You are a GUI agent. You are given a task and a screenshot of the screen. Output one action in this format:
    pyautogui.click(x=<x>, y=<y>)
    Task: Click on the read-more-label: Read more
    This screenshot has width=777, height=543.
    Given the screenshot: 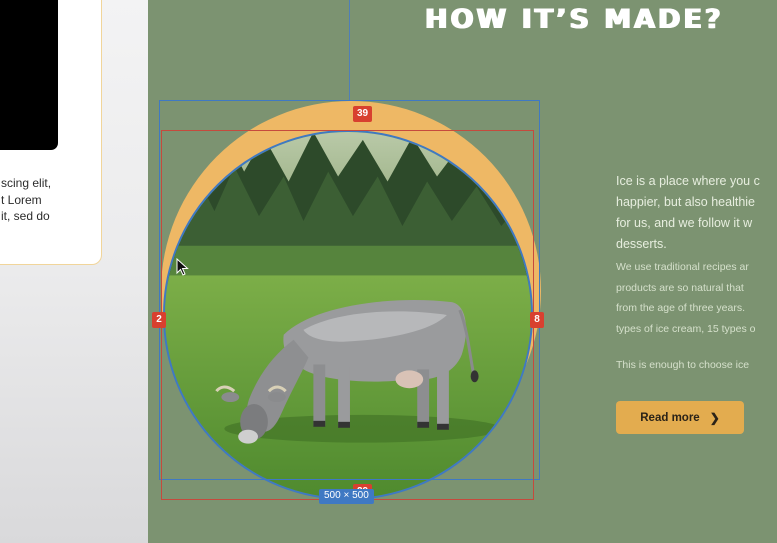 What is the action you would take?
    pyautogui.click(x=670, y=417)
    